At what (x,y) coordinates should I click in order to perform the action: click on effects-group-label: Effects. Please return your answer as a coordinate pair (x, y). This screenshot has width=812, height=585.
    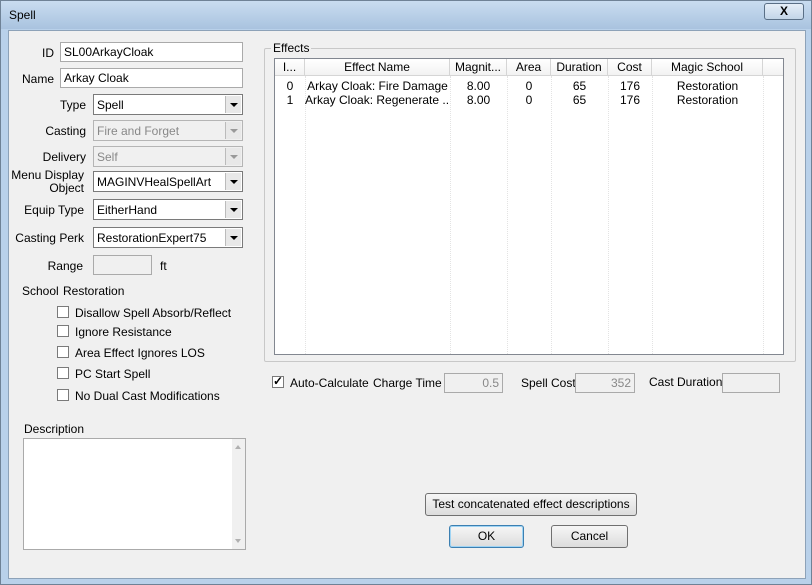
    Looking at the image, I should click on (291, 48).